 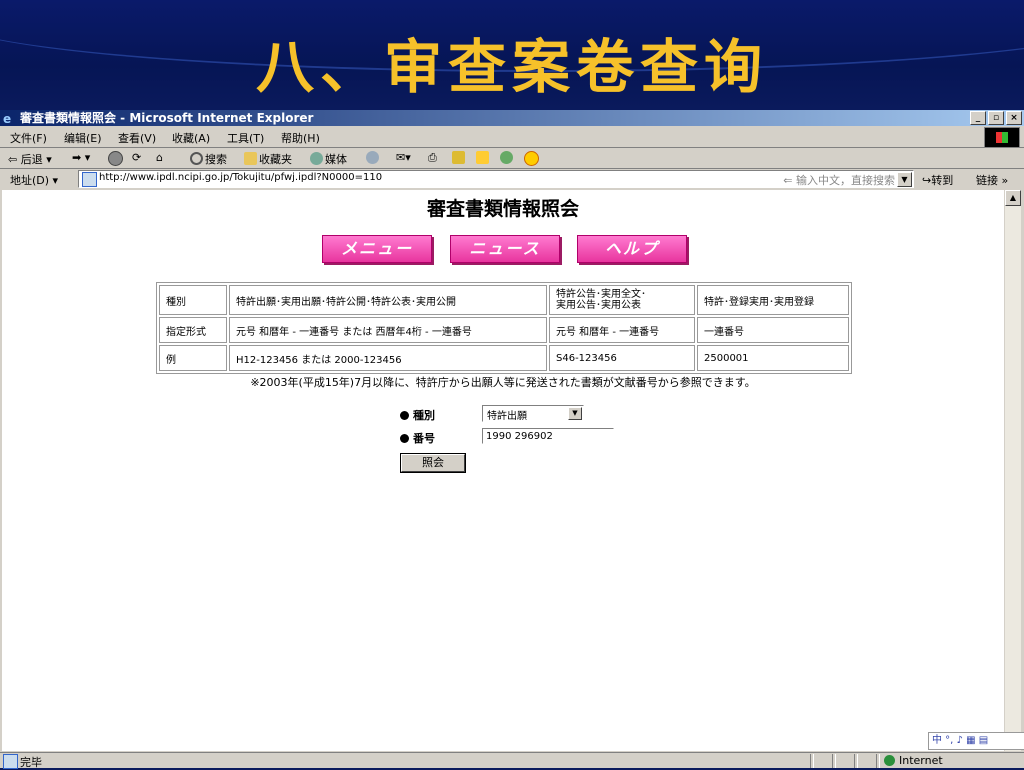 I want to click on slide-header: 八、审查案卷查询, so click(x=512, y=55).